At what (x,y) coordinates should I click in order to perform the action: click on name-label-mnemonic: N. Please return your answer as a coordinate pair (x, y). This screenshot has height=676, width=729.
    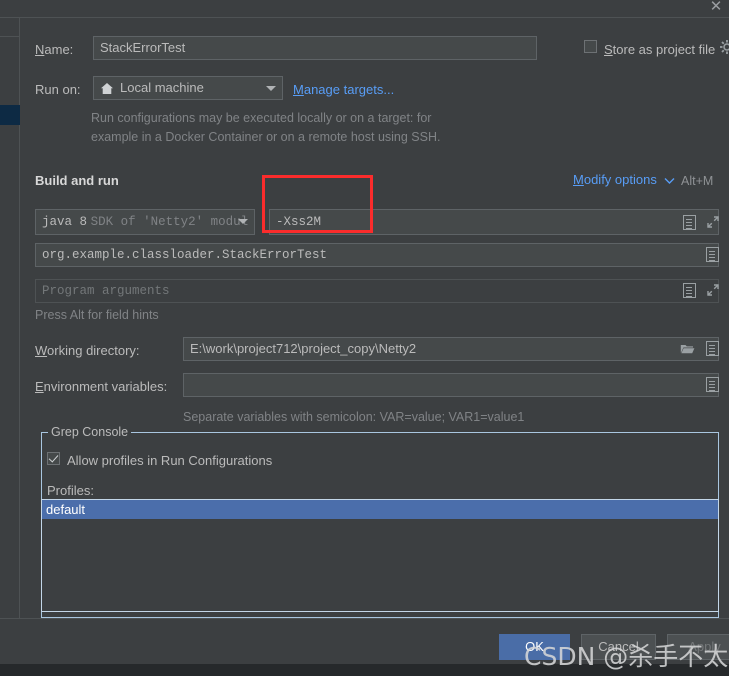
    Looking at the image, I should click on (40, 49).